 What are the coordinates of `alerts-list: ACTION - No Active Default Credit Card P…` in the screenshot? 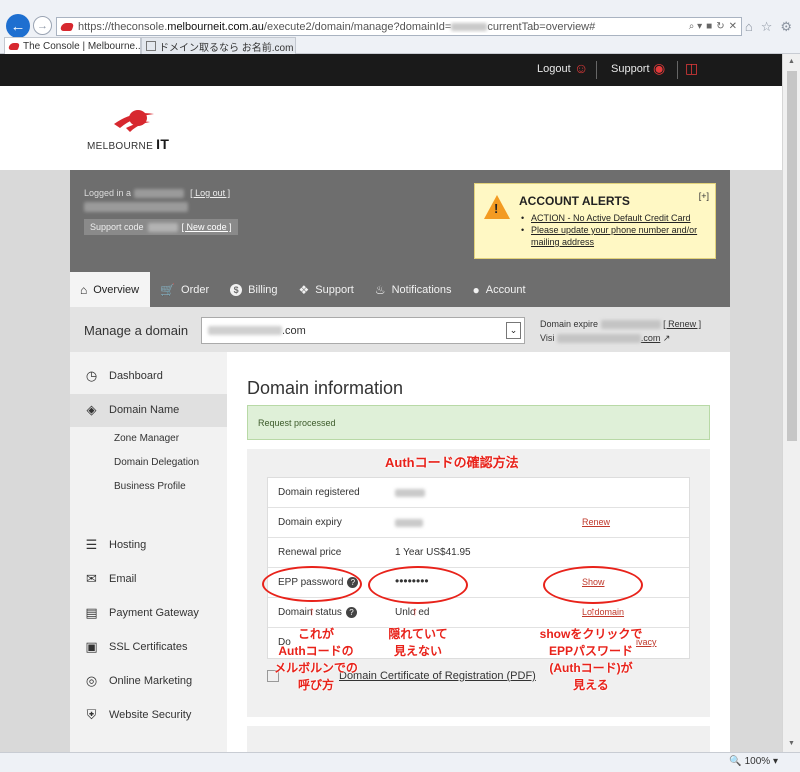 It's located at (613, 230).